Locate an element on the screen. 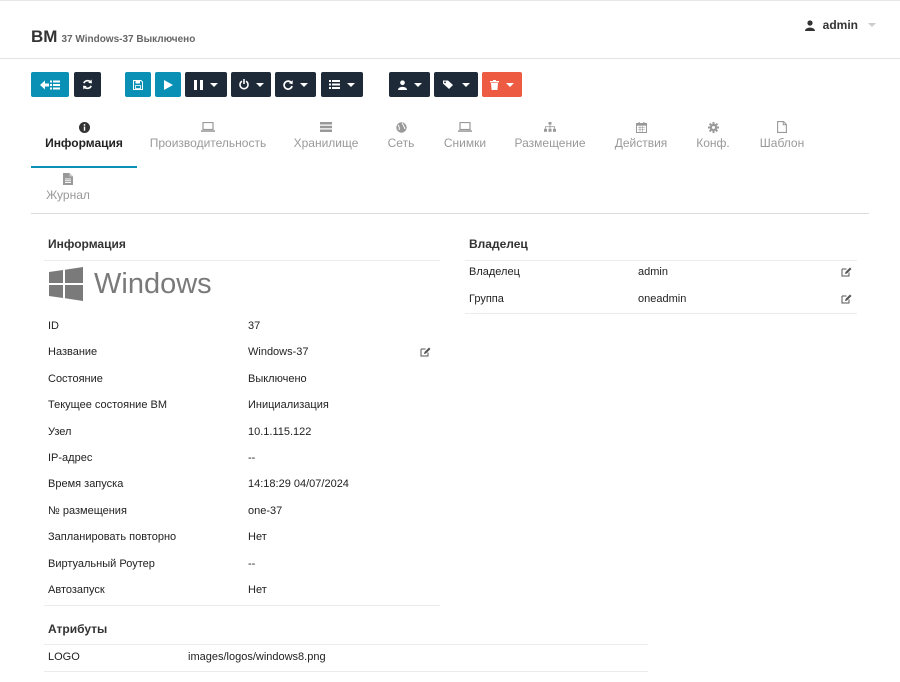 Image resolution: width=900 pixels, height=682 pixels. tab-storage-label: Хранилище is located at coordinates (326, 143).